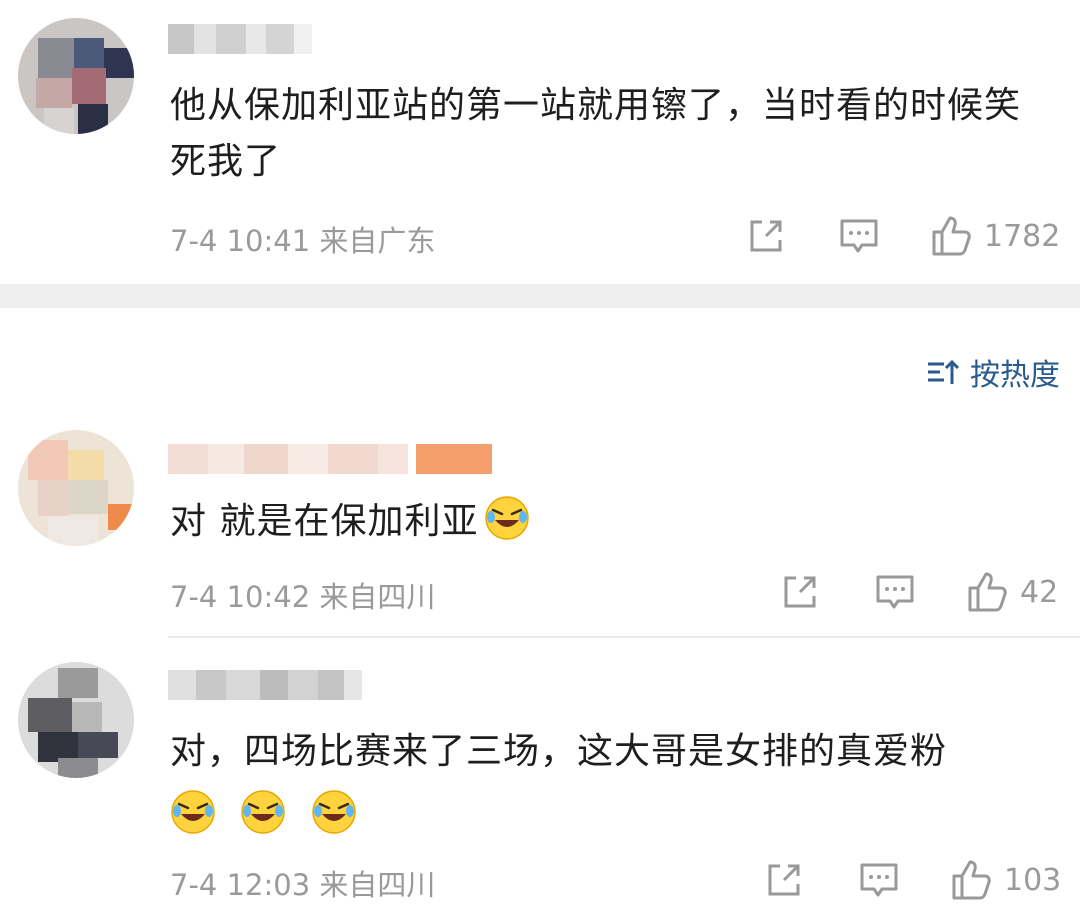 The height and width of the screenshot is (914, 1080). I want to click on like-count: 42, so click(1039, 592).